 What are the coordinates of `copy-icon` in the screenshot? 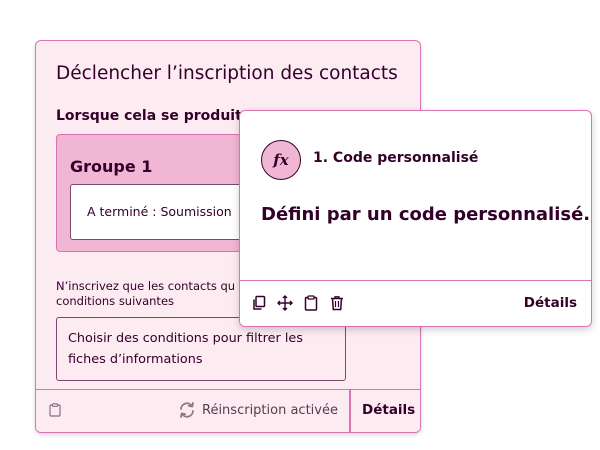 It's located at (259, 303).